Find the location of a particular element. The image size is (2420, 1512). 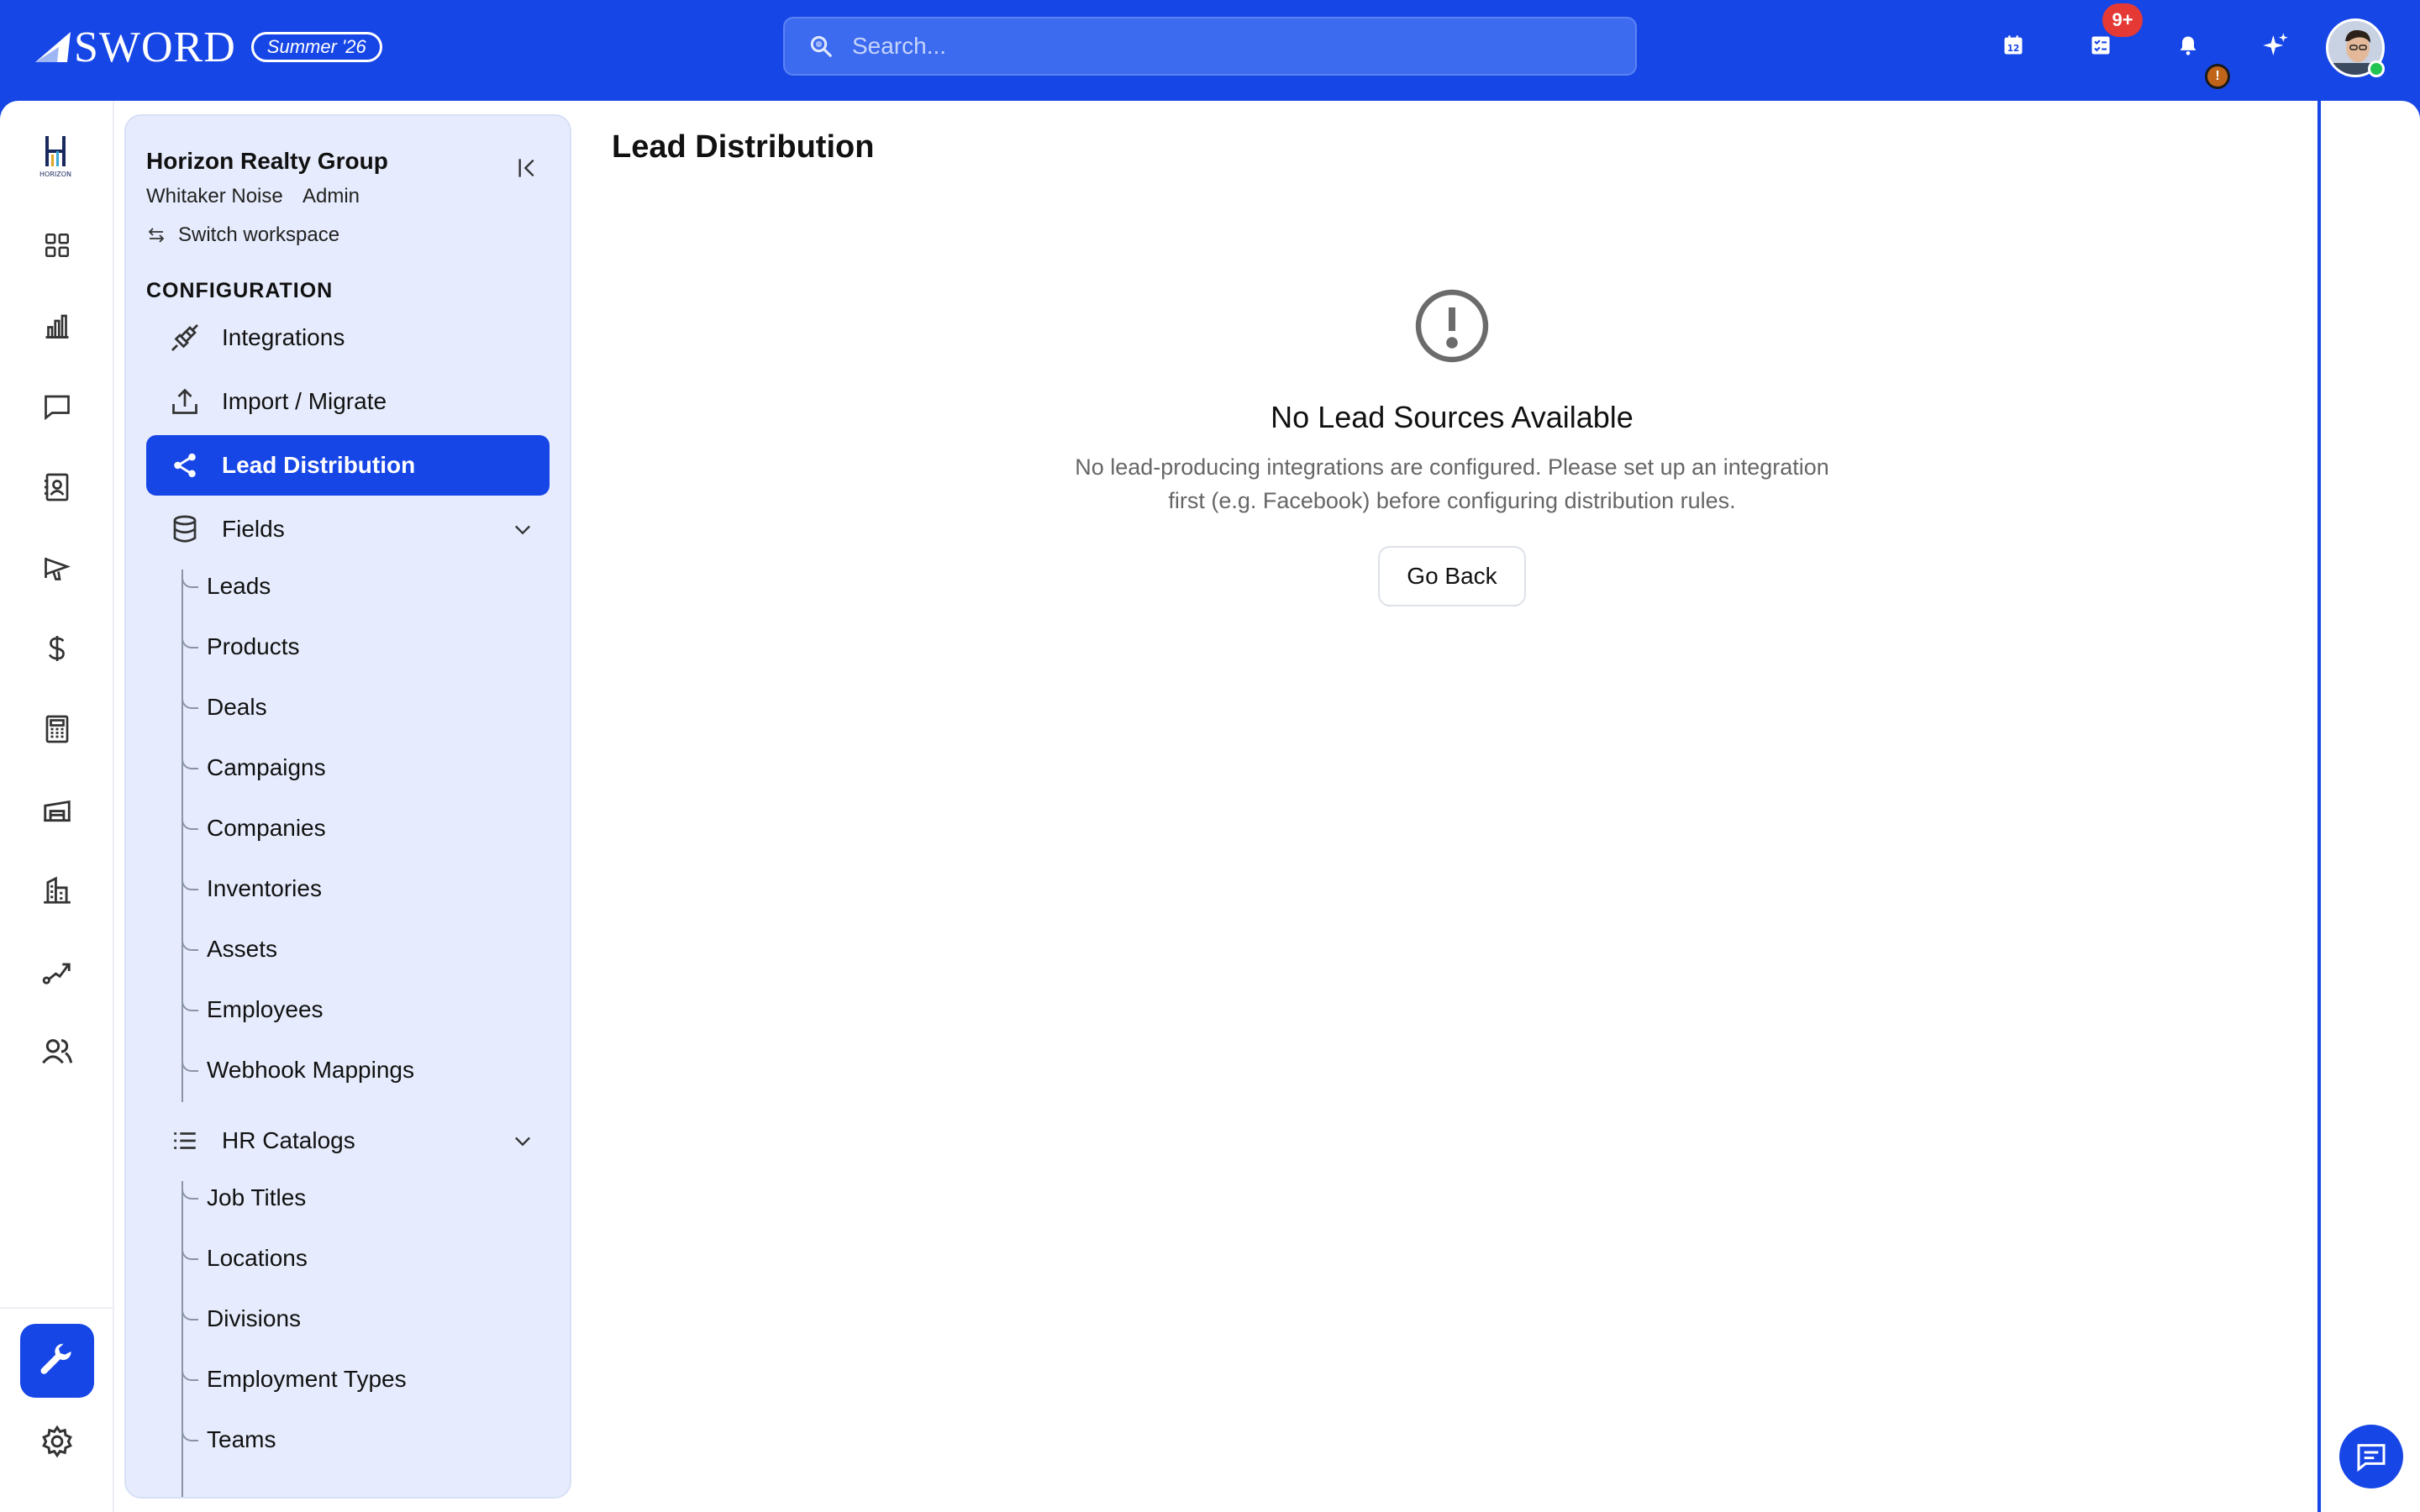

nav-lead-distribution: Lead Distribution is located at coordinates (348, 465).